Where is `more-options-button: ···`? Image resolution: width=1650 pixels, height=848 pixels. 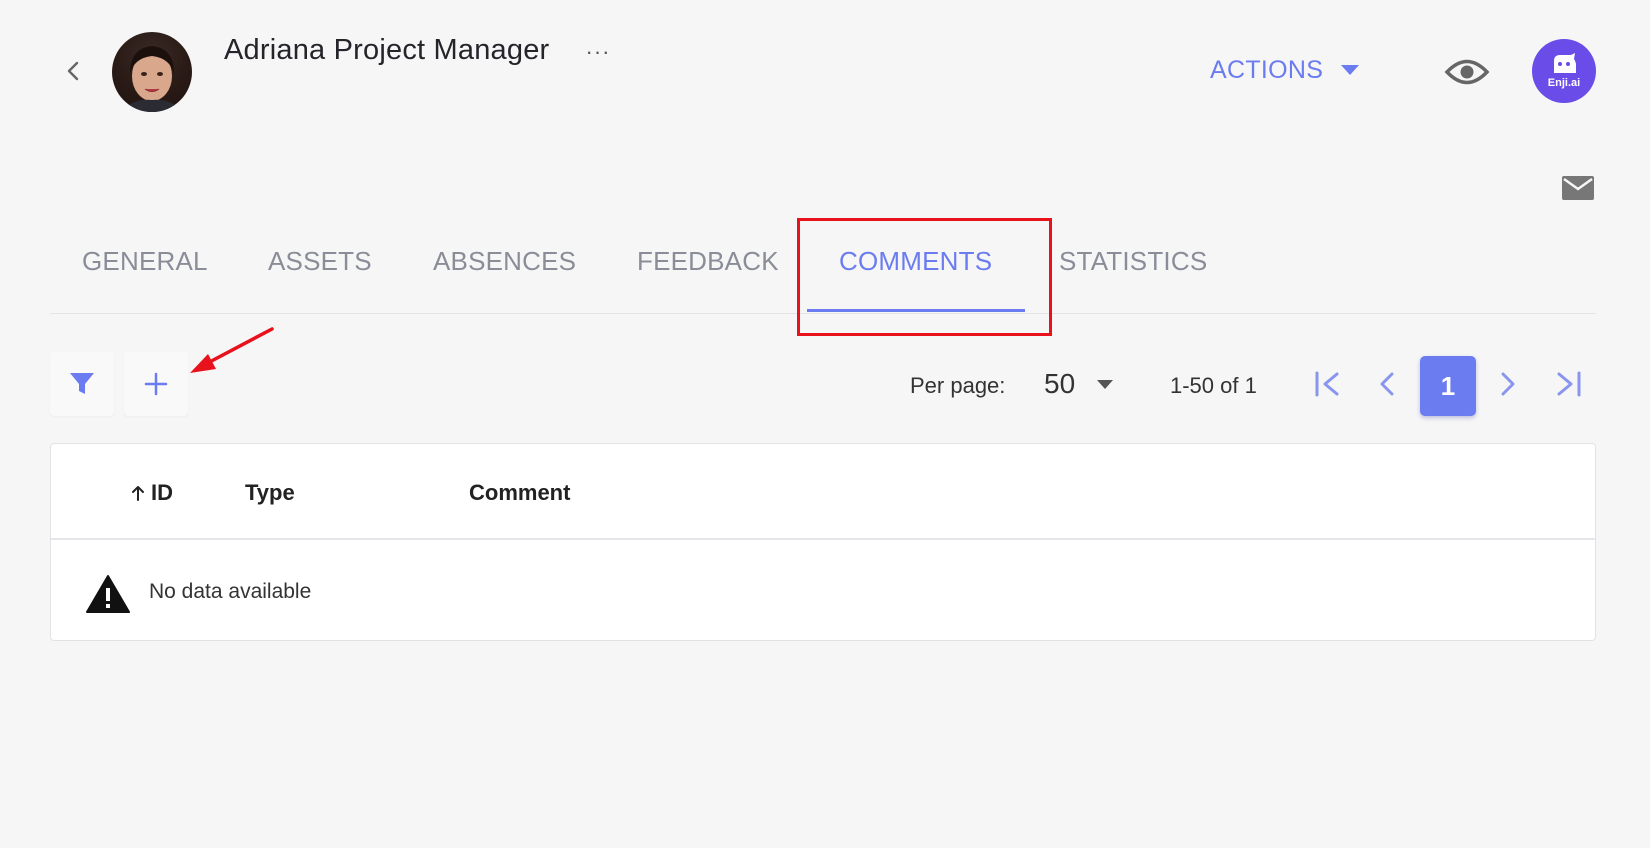 more-options-button: ··· is located at coordinates (598, 51).